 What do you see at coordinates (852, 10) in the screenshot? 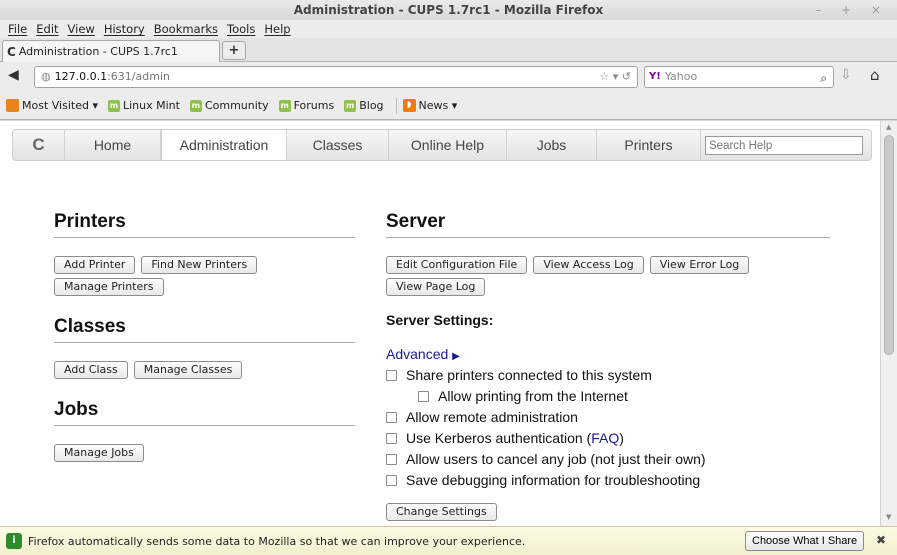
I see `window-controls: – + ×` at bounding box center [852, 10].